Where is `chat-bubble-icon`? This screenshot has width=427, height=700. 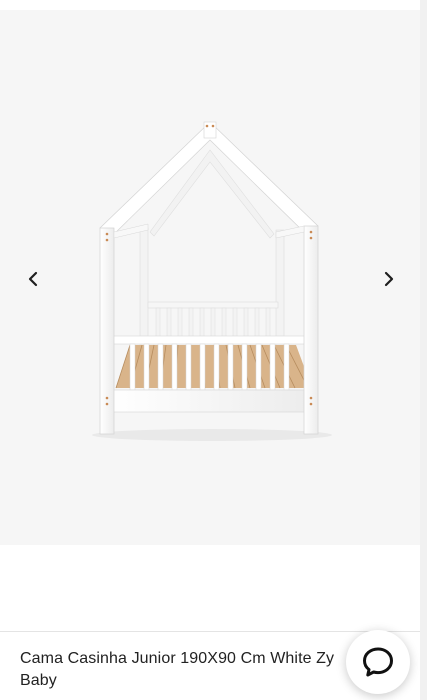 chat-bubble-icon is located at coordinates (378, 662).